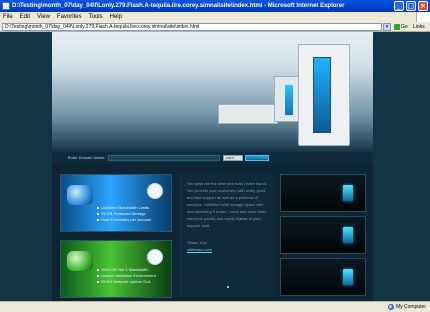  I want to click on server-flat-image, so click(248, 114).